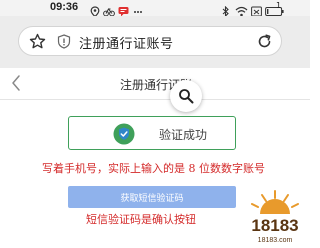 The image size is (320, 248). Describe the element at coordinates (264, 43) in the screenshot. I see `refresh-icon` at that location.